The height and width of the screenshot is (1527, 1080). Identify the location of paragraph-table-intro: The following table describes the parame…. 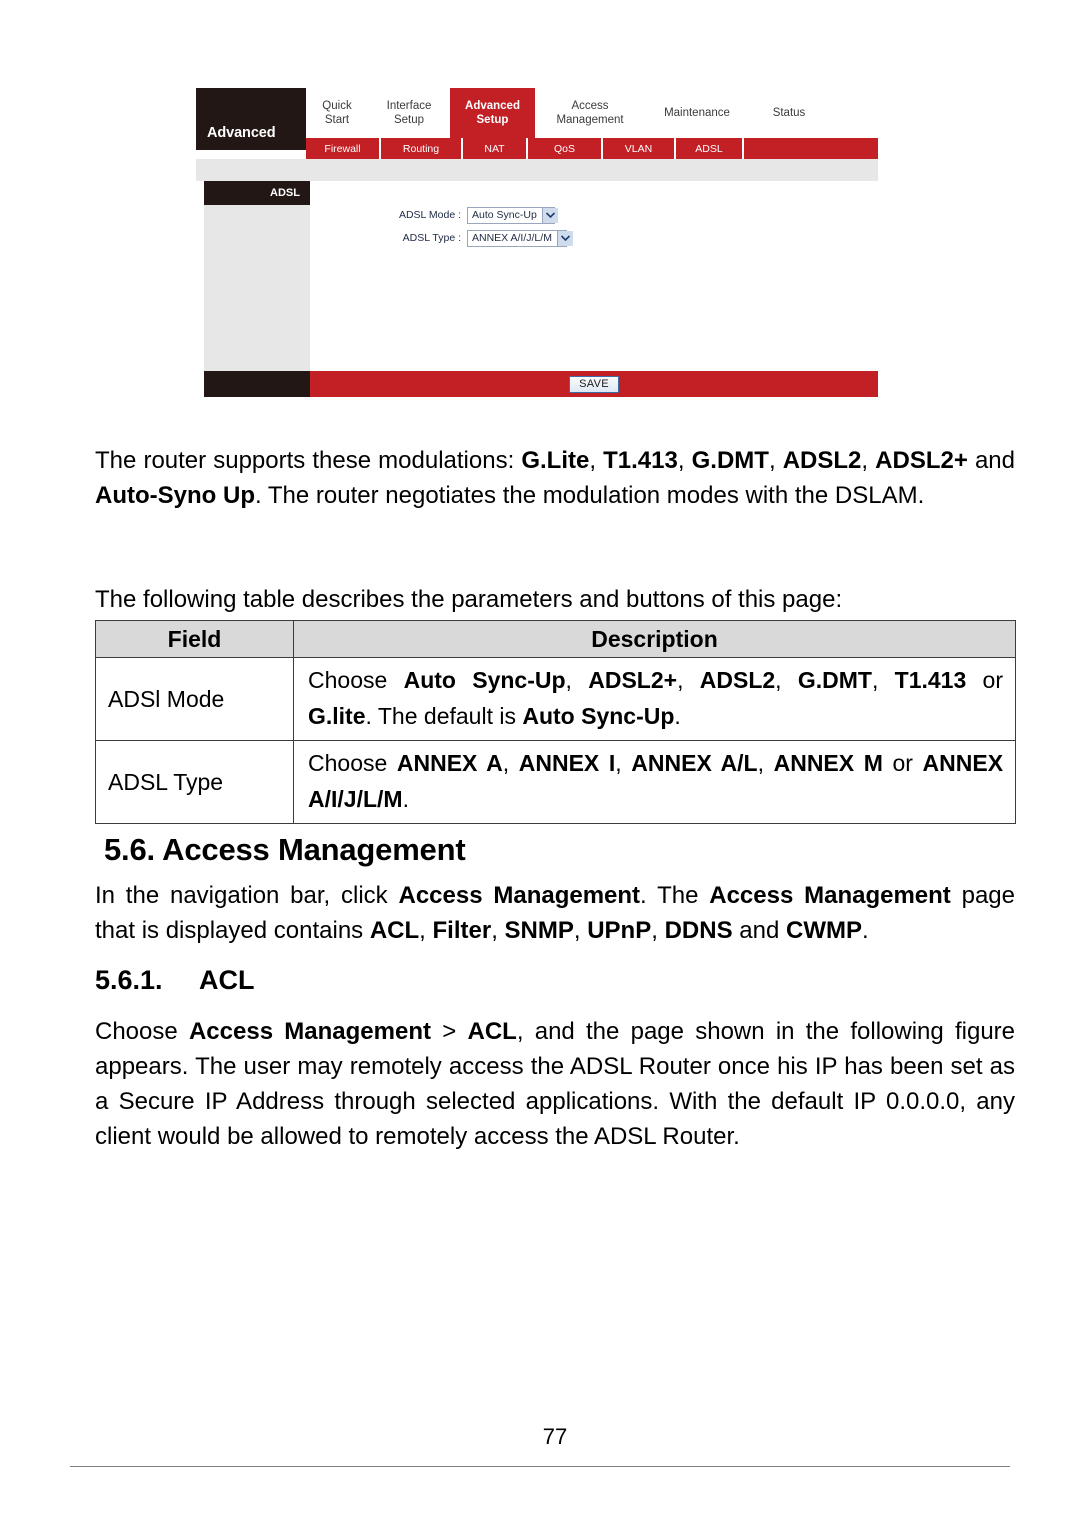
(469, 599).